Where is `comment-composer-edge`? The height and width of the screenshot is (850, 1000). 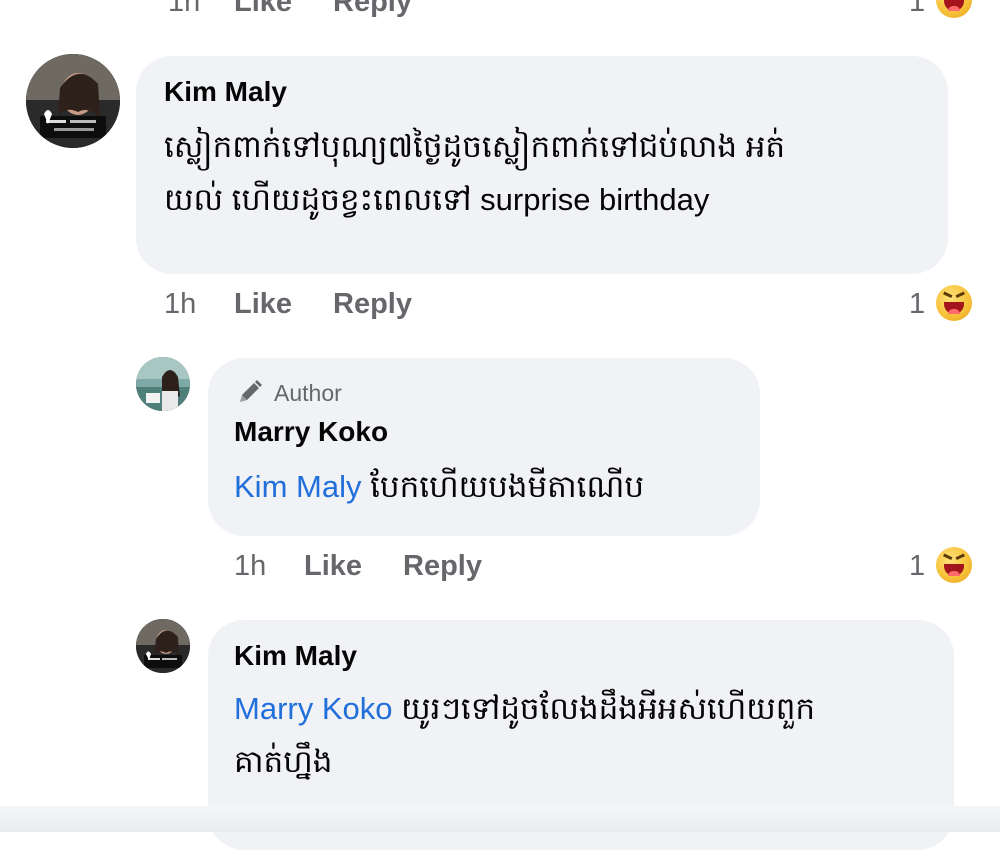 comment-composer-edge is located at coordinates (500, 819).